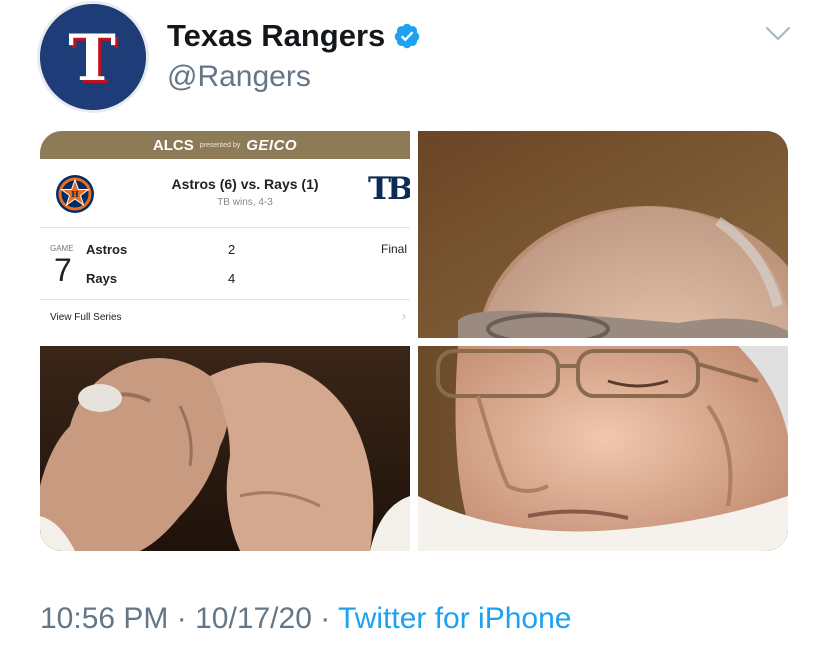 Image resolution: width=828 pixels, height=650 pixels. What do you see at coordinates (232, 249) in the screenshot?
I see `team-score: 2` at bounding box center [232, 249].